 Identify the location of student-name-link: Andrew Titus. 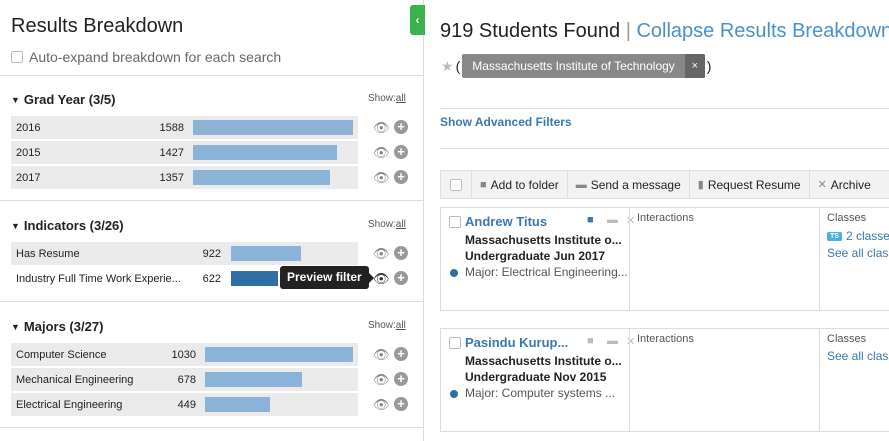
(506, 221).